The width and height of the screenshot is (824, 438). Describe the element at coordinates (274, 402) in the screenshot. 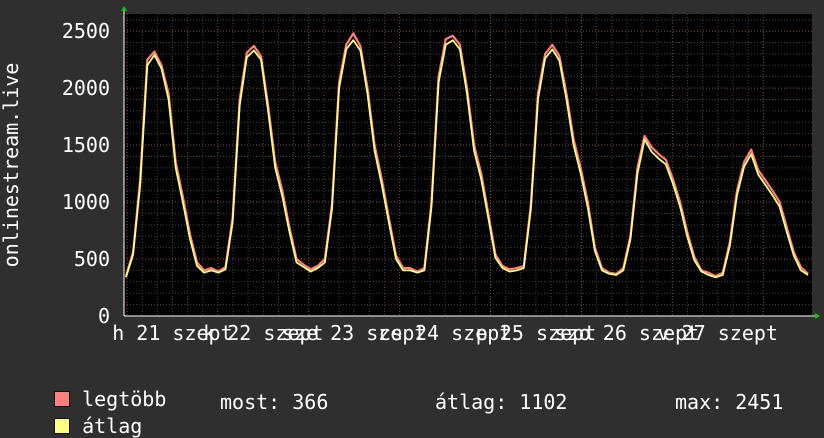

I see `stat-current: most: 366` at that location.